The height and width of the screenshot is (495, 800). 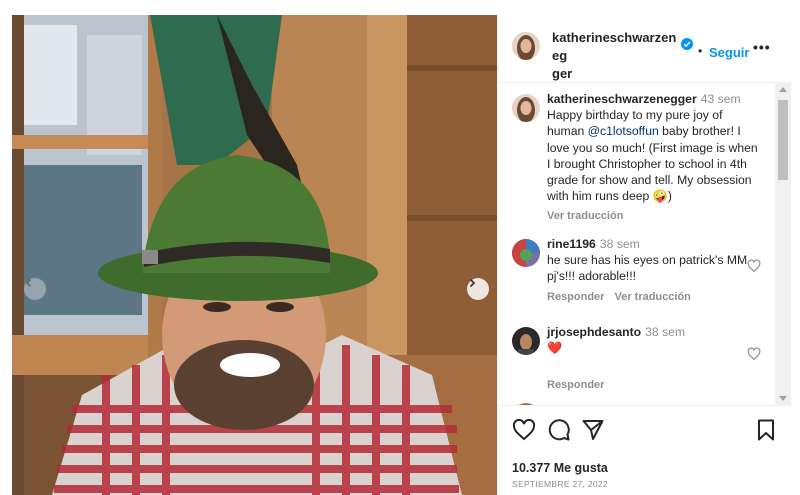 What do you see at coordinates (35, 289) in the screenshot?
I see `previous-photo-button` at bounding box center [35, 289].